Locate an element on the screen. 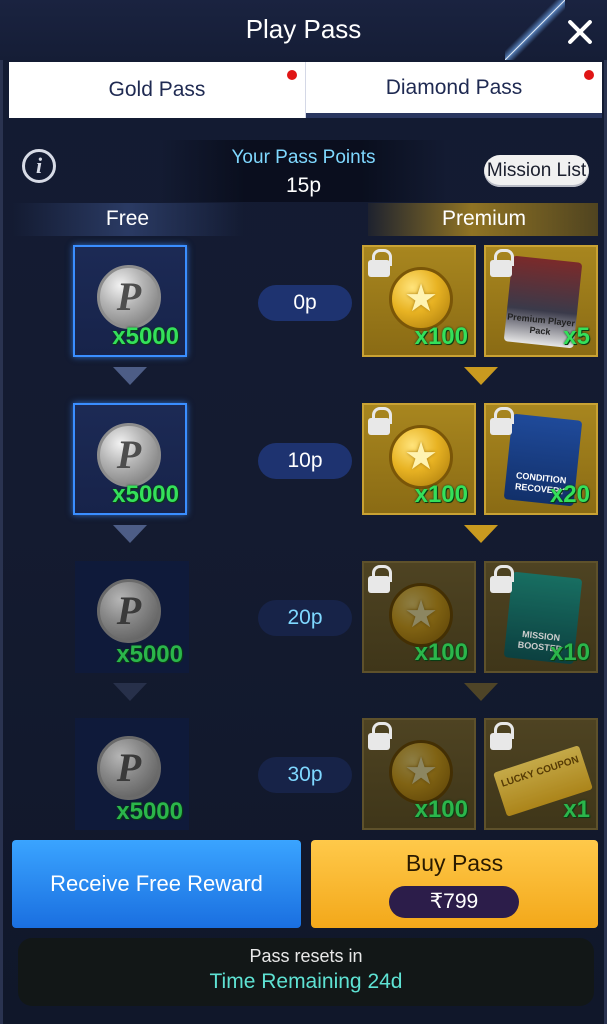 Image resolution: width=607 pixels, height=1024 pixels. free-reward-0p: P x5000 is located at coordinates (130, 301).